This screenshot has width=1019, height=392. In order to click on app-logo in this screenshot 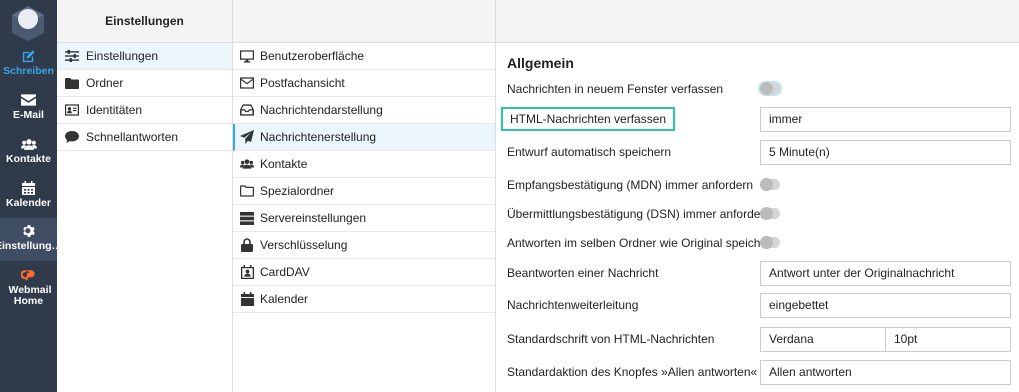, I will do `click(28, 23)`.